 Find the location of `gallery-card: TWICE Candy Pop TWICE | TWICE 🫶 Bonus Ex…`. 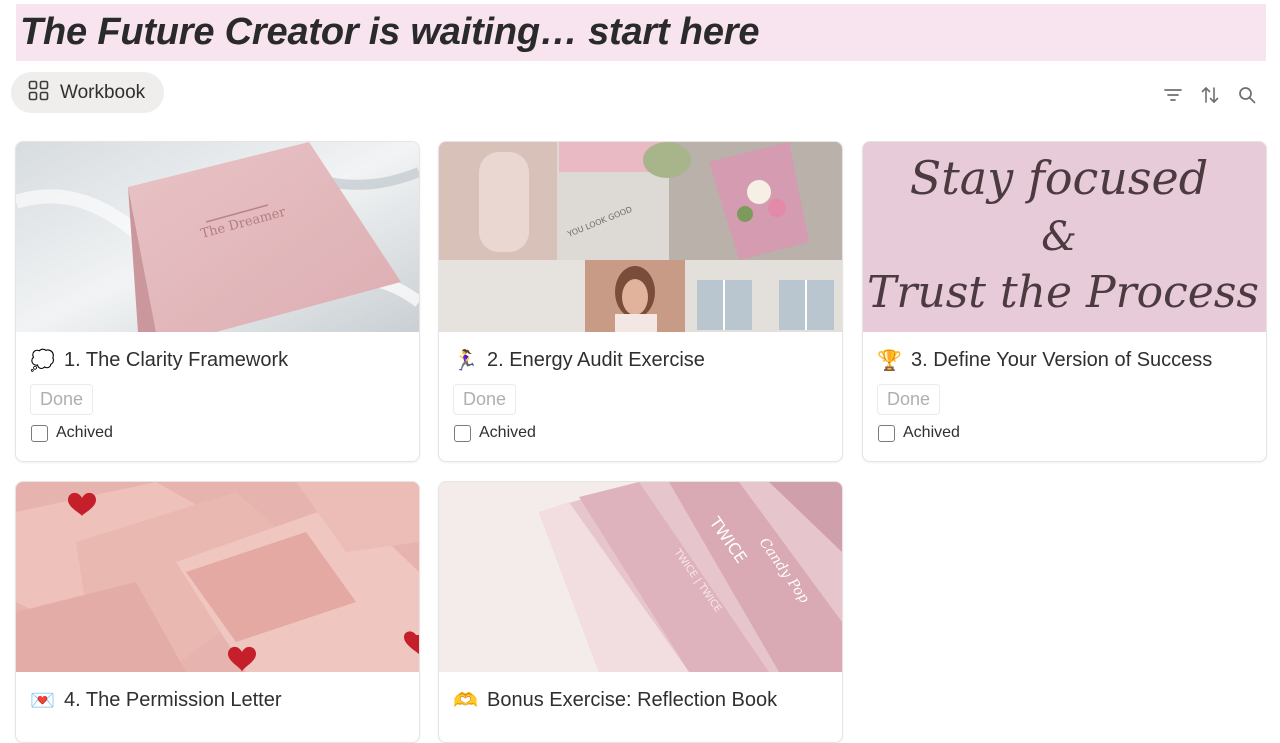

gallery-card: TWICE Candy Pop TWICE | TWICE 🫶 Bonus Ex… is located at coordinates (640, 612).